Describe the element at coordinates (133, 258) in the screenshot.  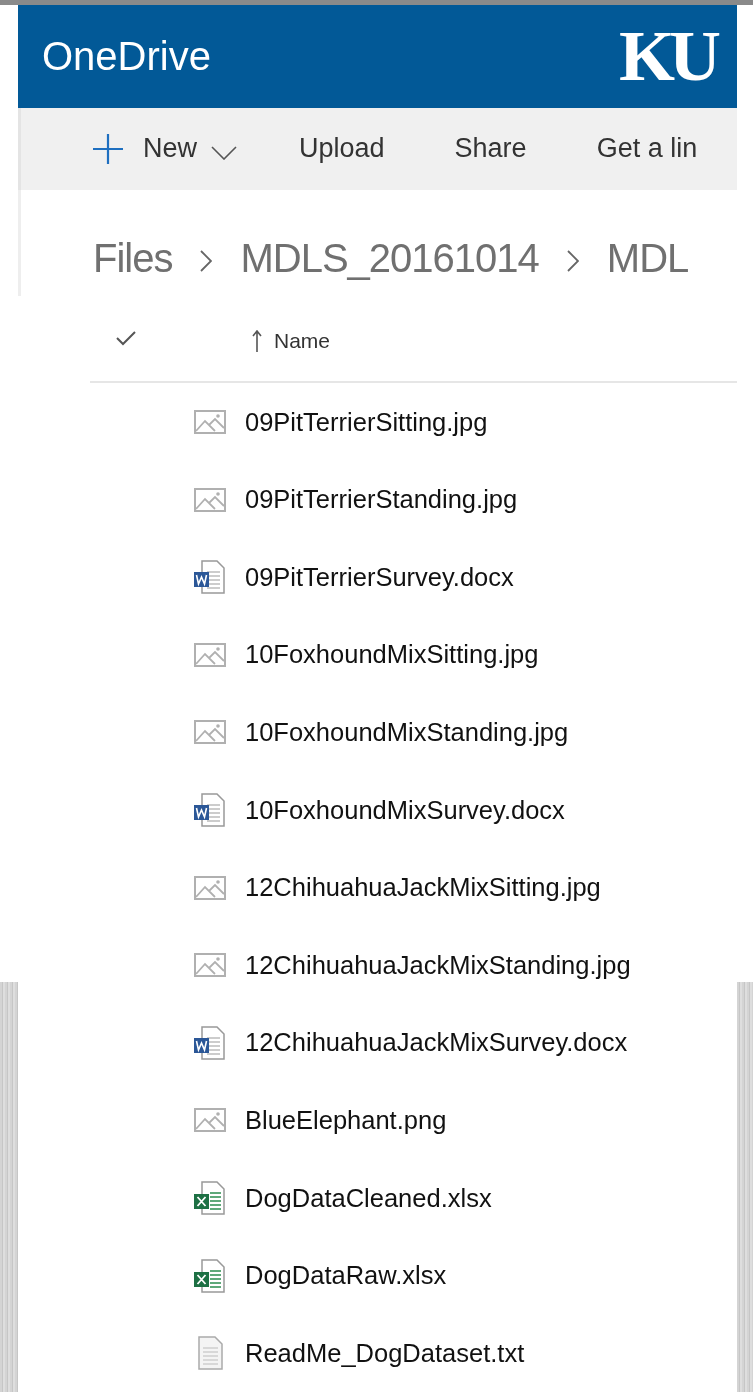
I see `breadcrumb-link: Files` at that location.